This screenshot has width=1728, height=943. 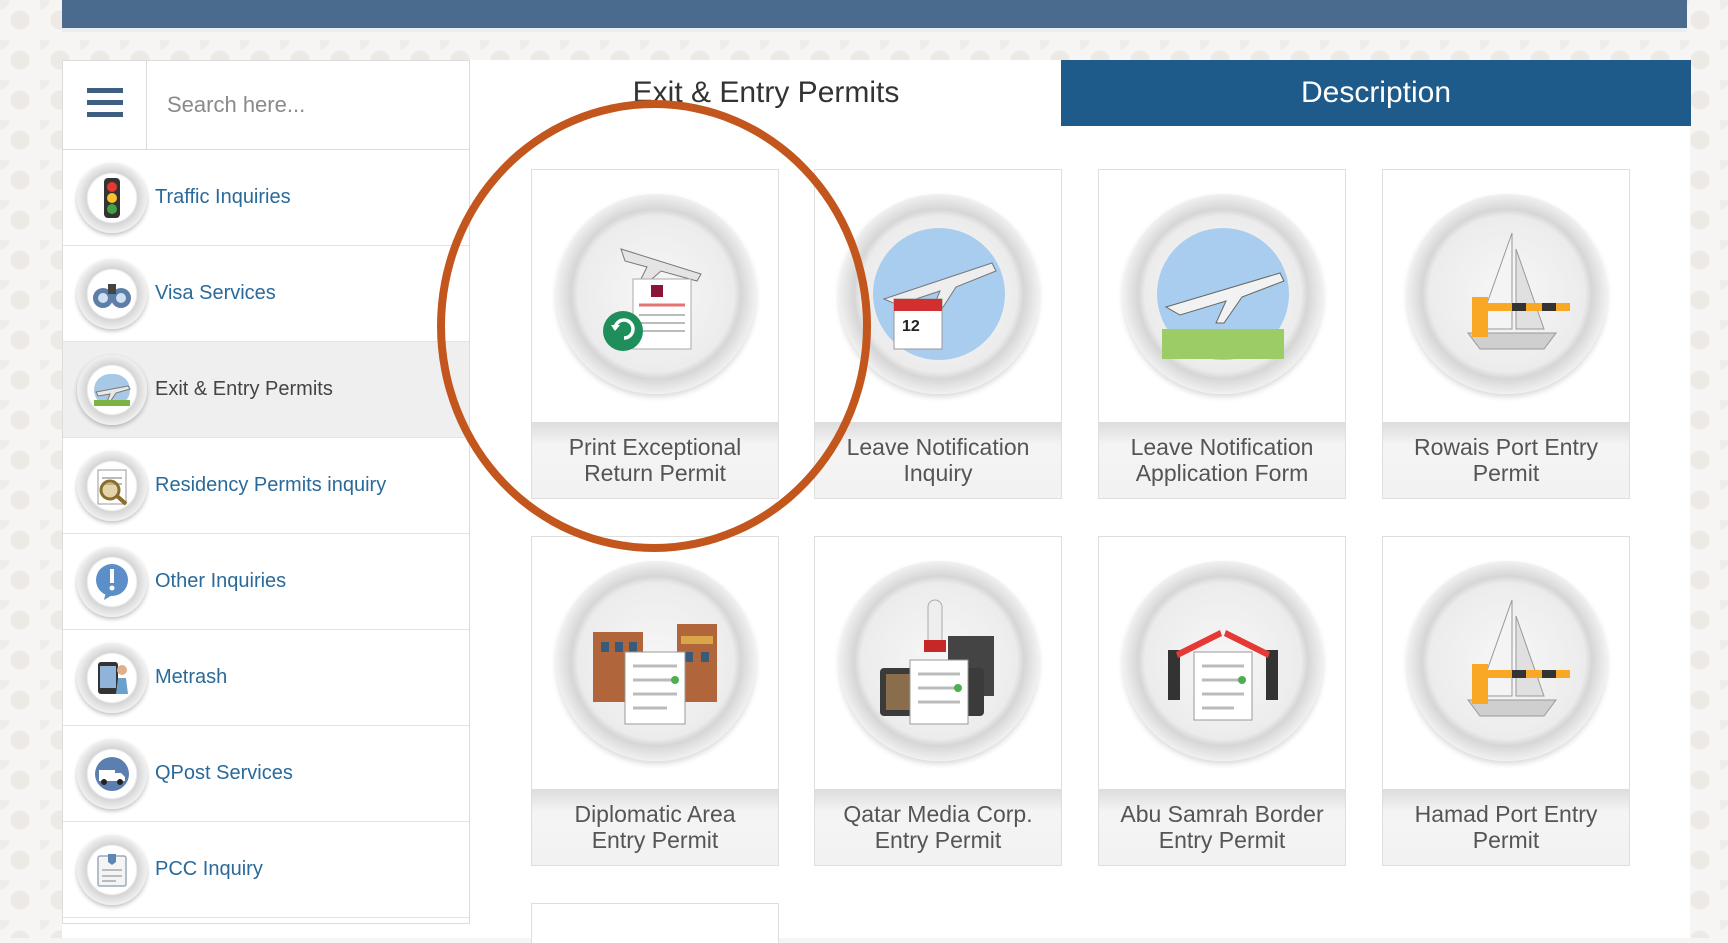 I want to click on svg-text: 12, so click(x=911, y=326).